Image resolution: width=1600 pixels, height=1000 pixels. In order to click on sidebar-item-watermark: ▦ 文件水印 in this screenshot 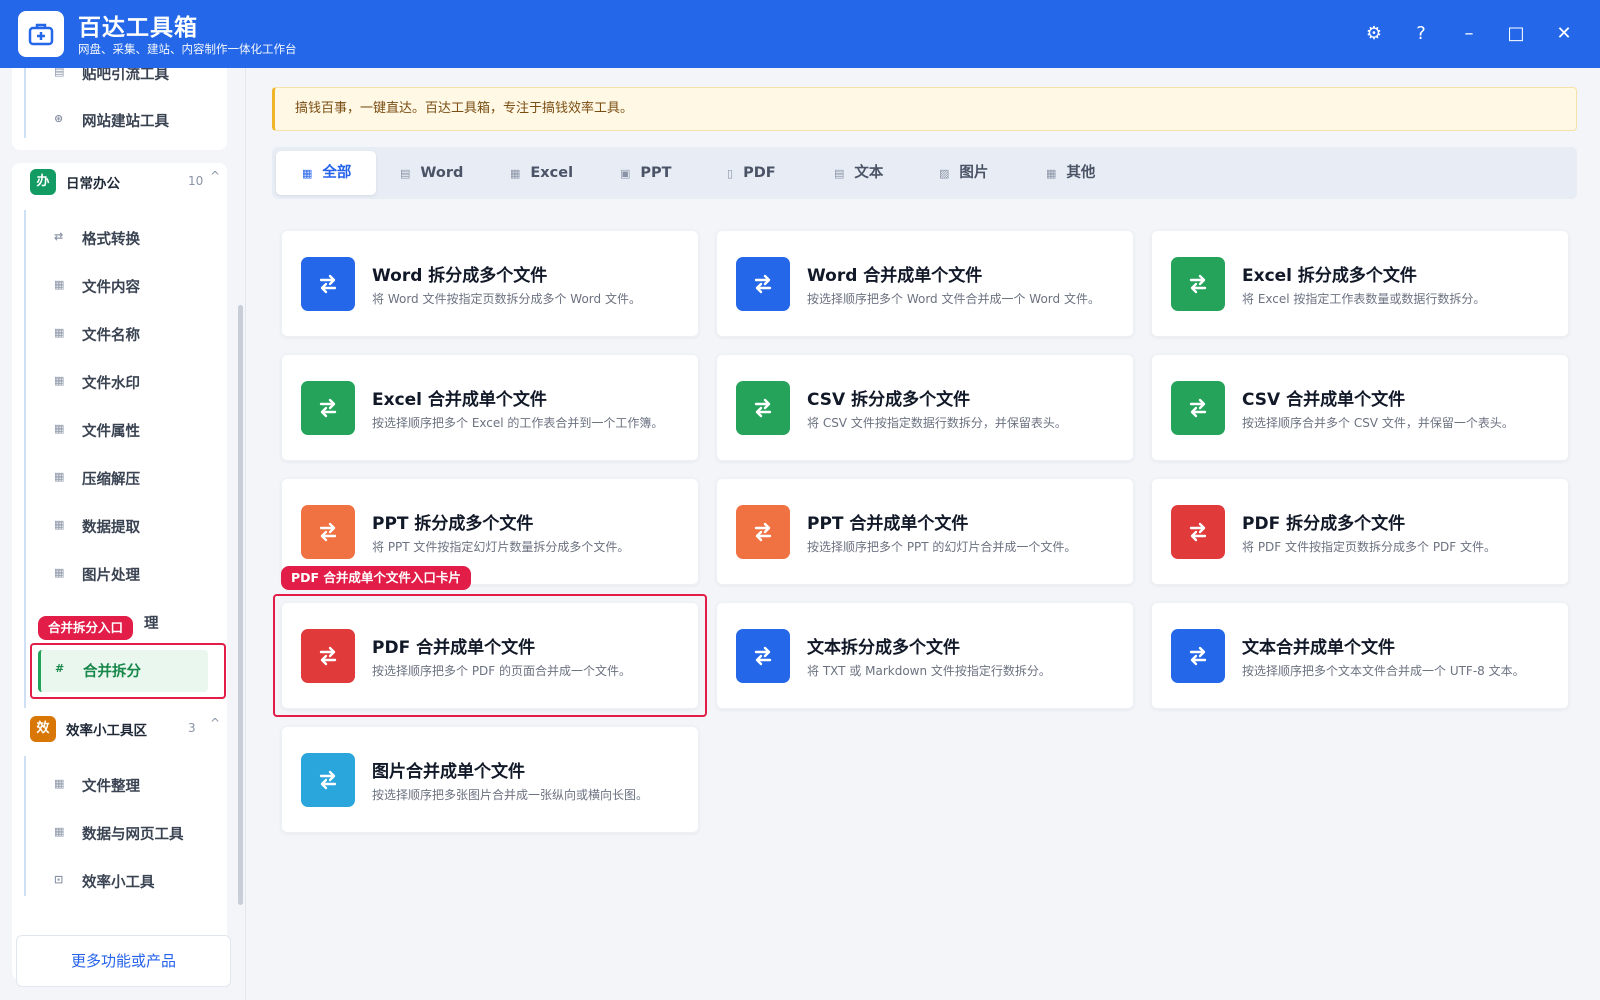, I will do `click(123, 382)`.